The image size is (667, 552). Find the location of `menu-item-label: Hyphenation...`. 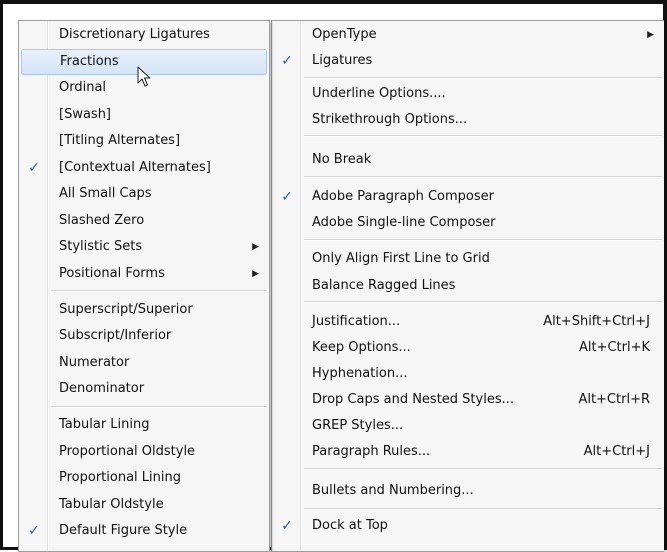

menu-item-label: Hyphenation... is located at coordinates (360, 373).